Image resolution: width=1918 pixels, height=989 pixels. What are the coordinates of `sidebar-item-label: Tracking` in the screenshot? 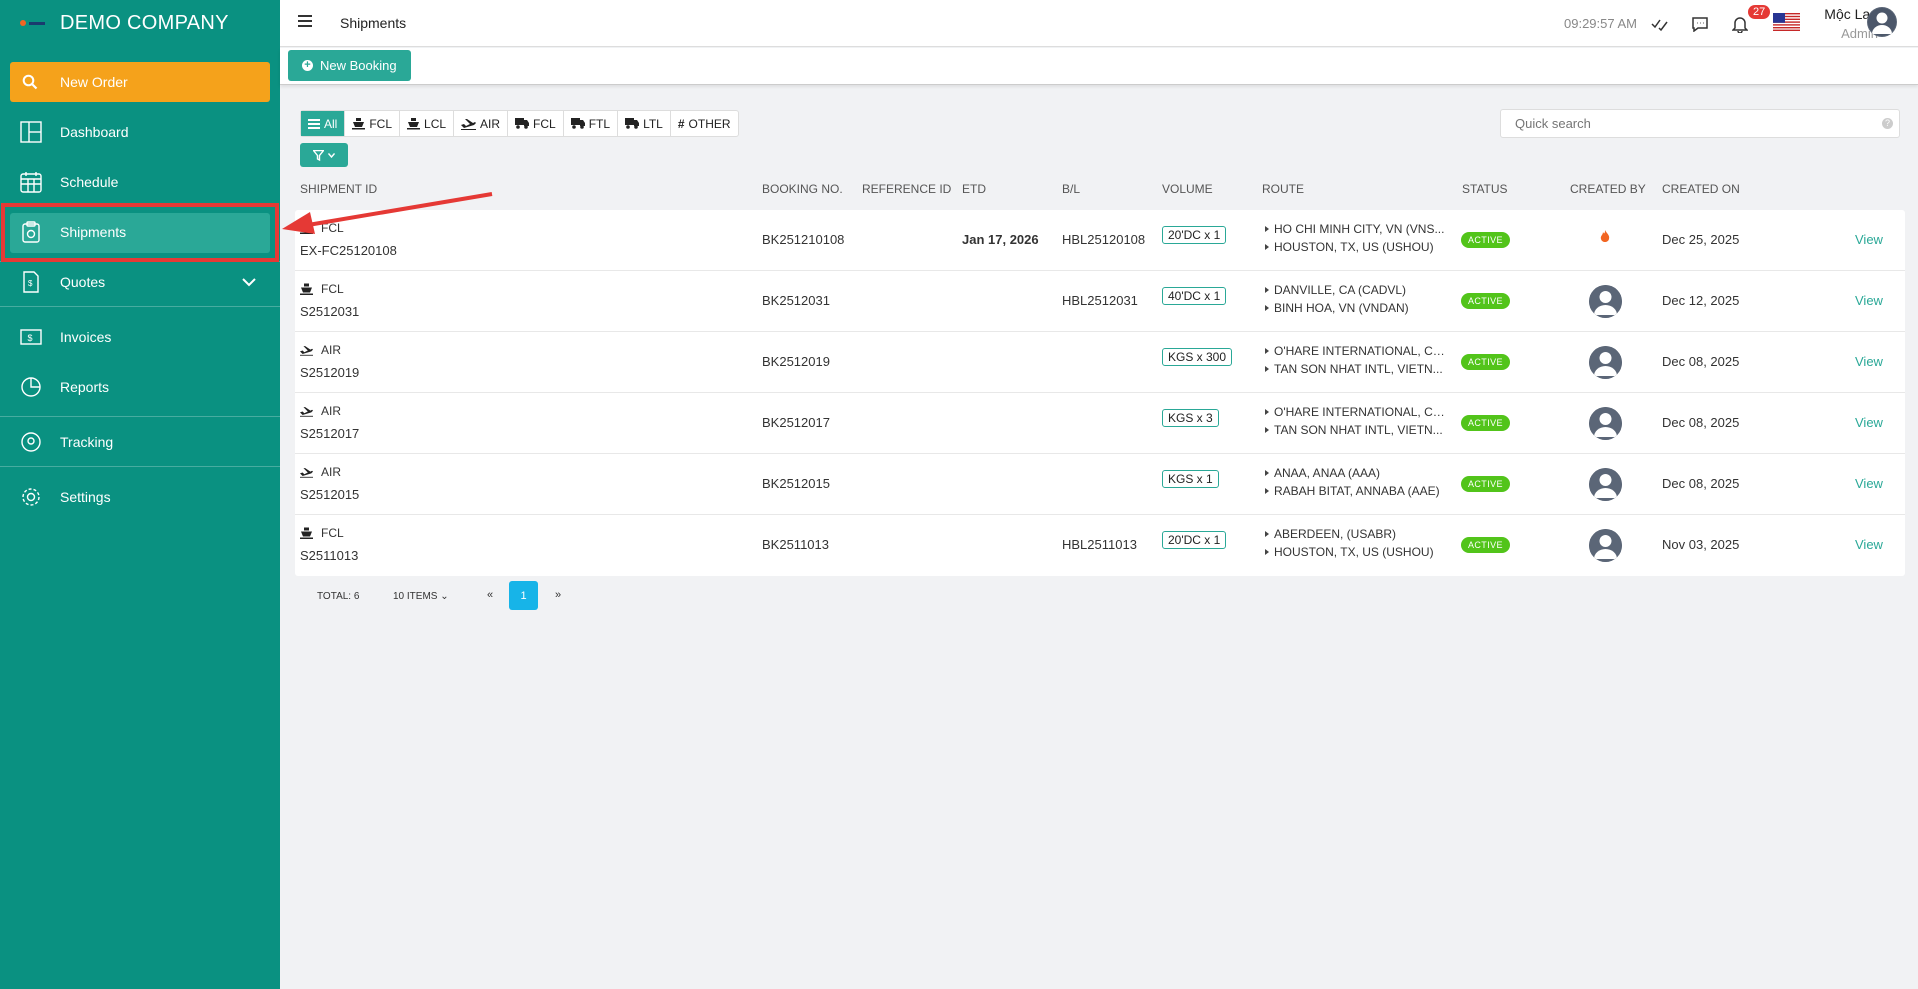 It's located at (87, 442).